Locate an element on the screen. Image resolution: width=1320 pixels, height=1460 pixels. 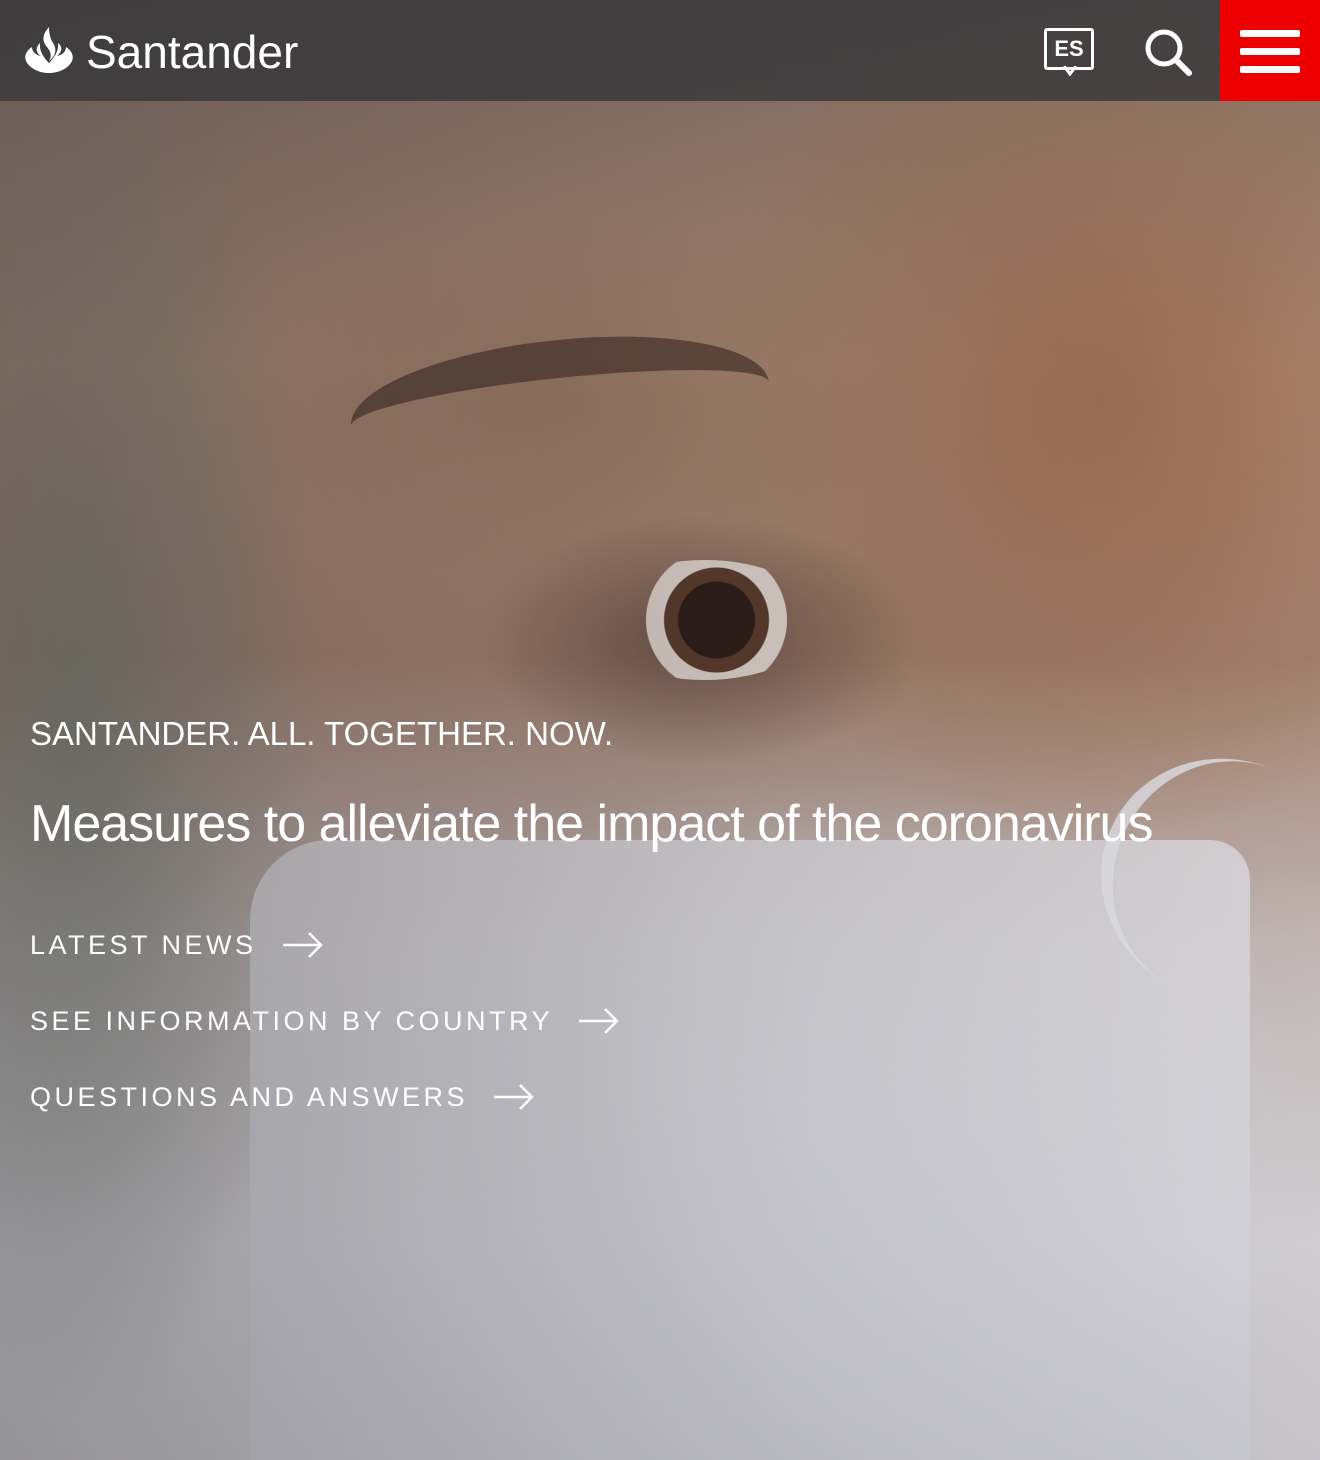
information-by-country-link: SEE INFORMATION BY COUNTRY is located at coordinates (325, 1021).